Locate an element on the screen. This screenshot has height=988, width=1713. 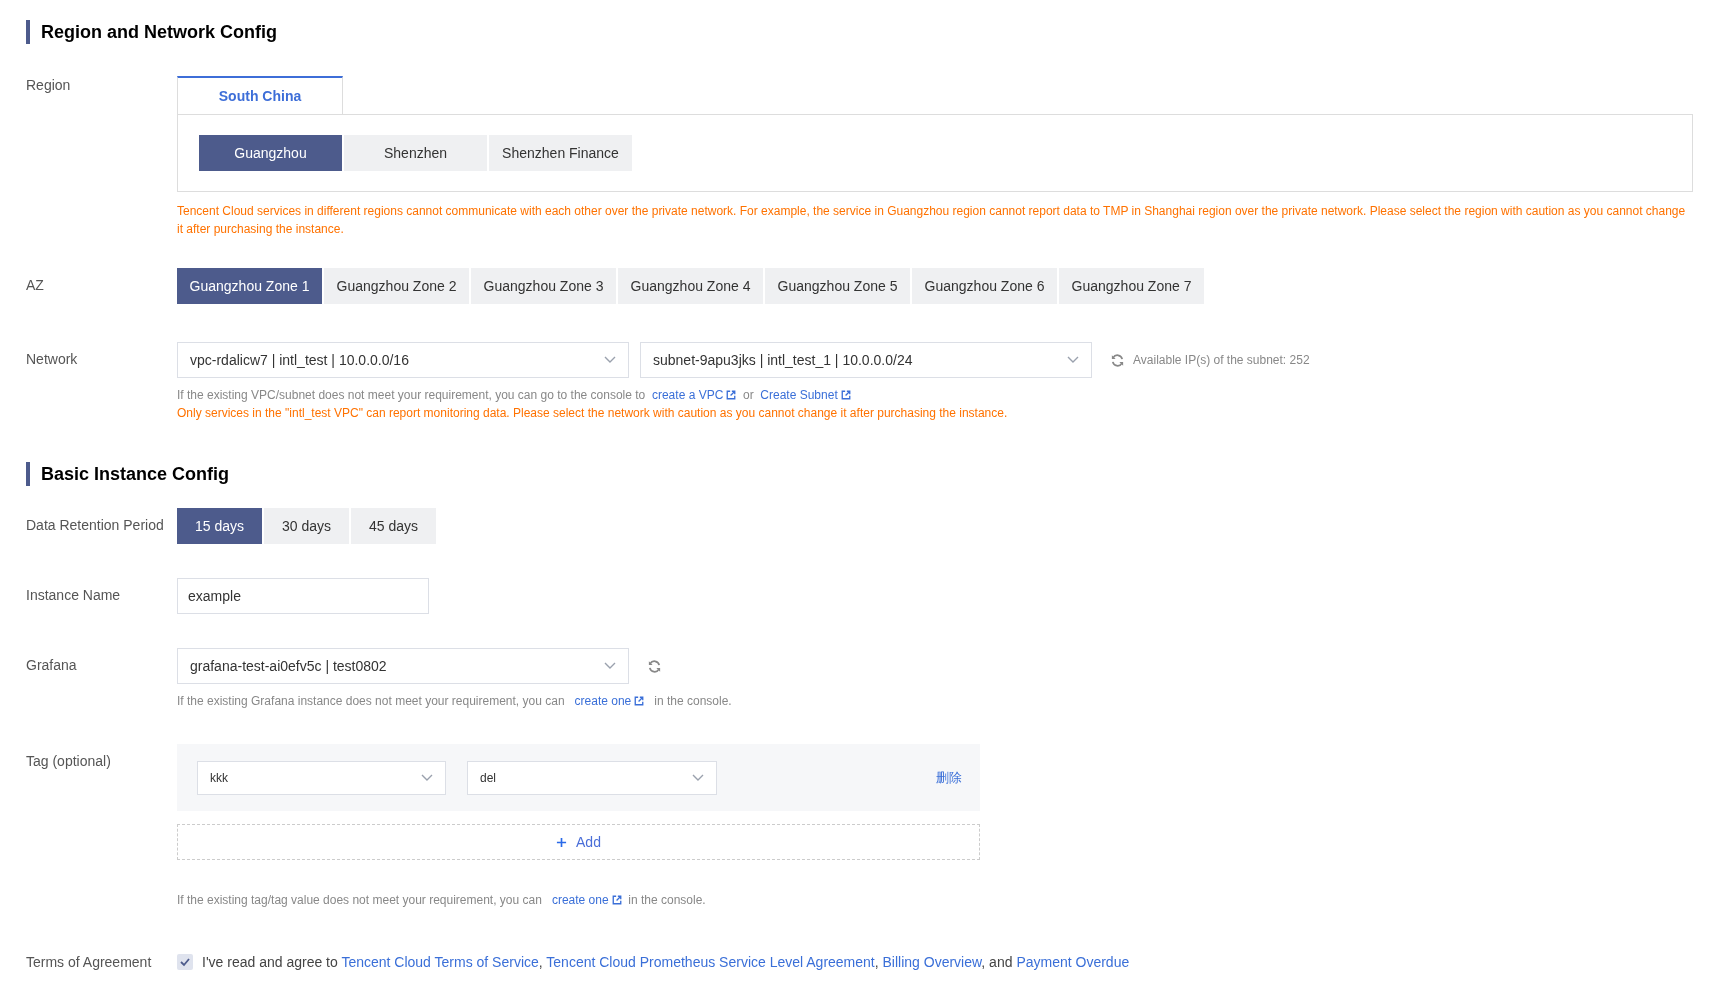
vpc-select: vpc-rdalicw7 | intl_test | 10.0.0.0/16 is located at coordinates (403, 360).